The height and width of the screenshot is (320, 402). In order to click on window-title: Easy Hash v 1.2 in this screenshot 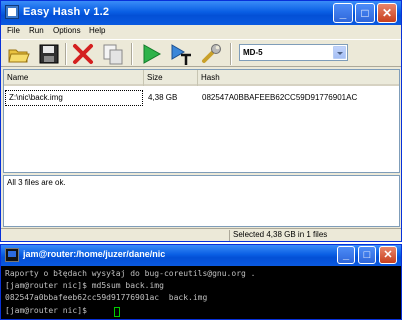, I will do `click(66, 12)`.